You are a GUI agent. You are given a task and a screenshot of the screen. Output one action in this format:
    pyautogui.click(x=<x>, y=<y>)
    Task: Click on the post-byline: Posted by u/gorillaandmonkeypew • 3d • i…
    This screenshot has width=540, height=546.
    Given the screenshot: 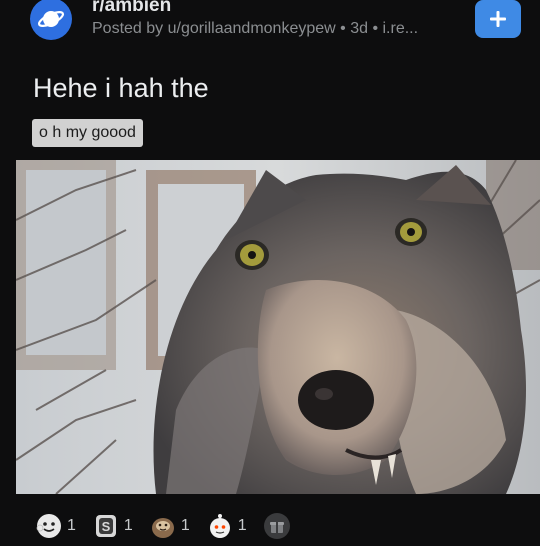 What is the action you would take?
    pyautogui.click(x=255, y=28)
    